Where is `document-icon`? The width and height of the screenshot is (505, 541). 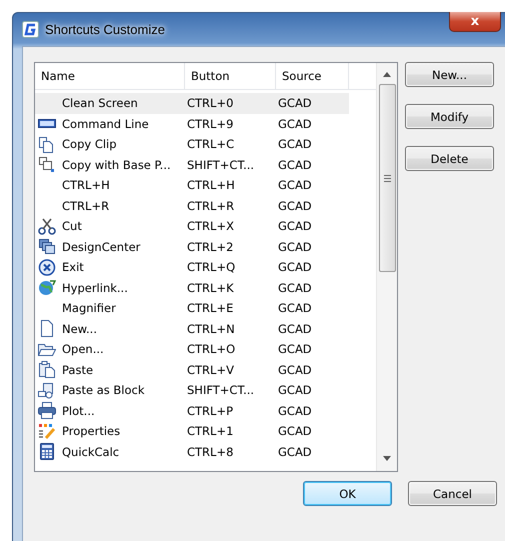 document-icon is located at coordinates (47, 329).